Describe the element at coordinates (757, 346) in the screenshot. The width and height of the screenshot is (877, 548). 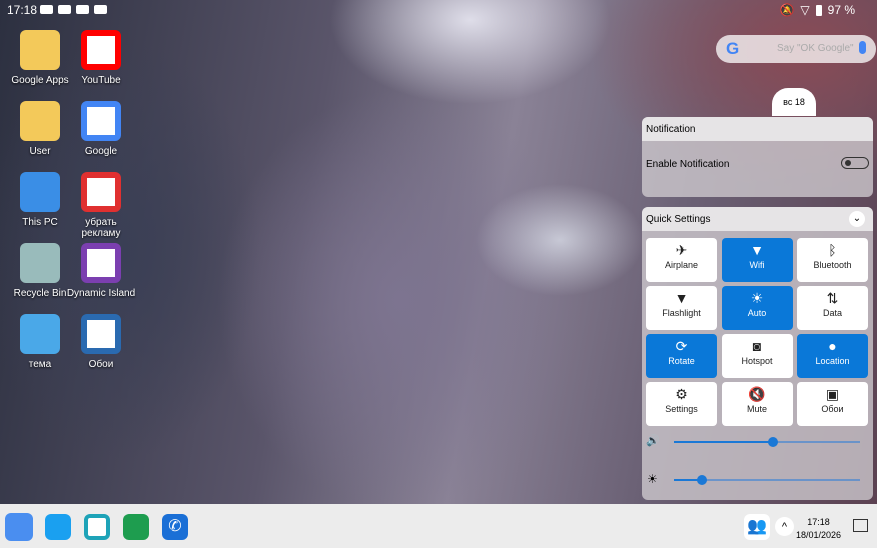
I see `hotspot-icon: ◙` at that location.